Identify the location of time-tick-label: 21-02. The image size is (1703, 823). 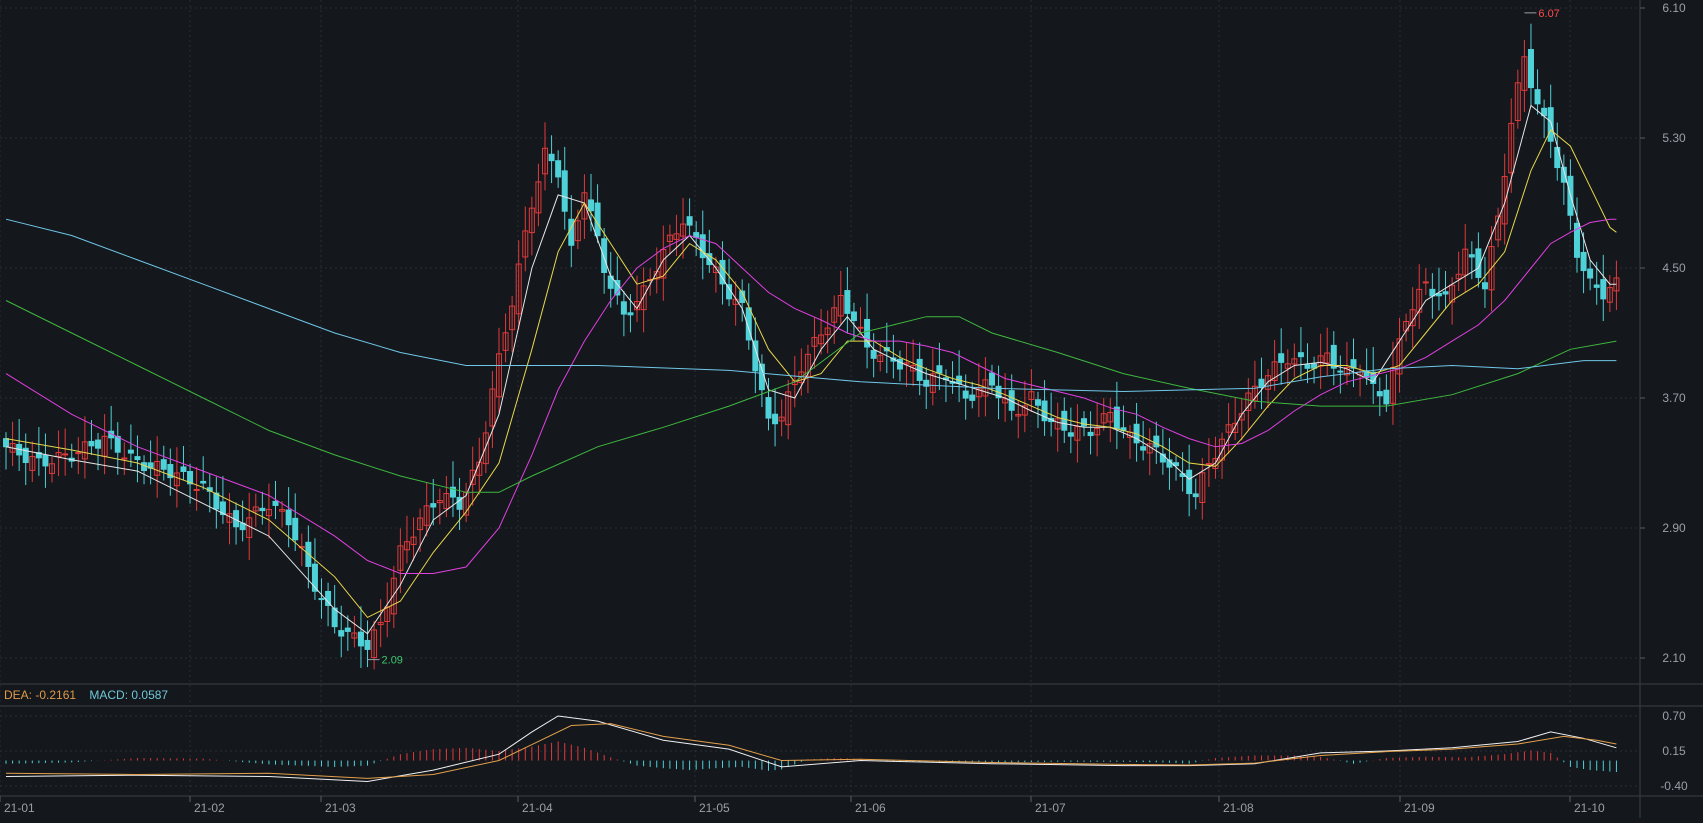
(209, 808).